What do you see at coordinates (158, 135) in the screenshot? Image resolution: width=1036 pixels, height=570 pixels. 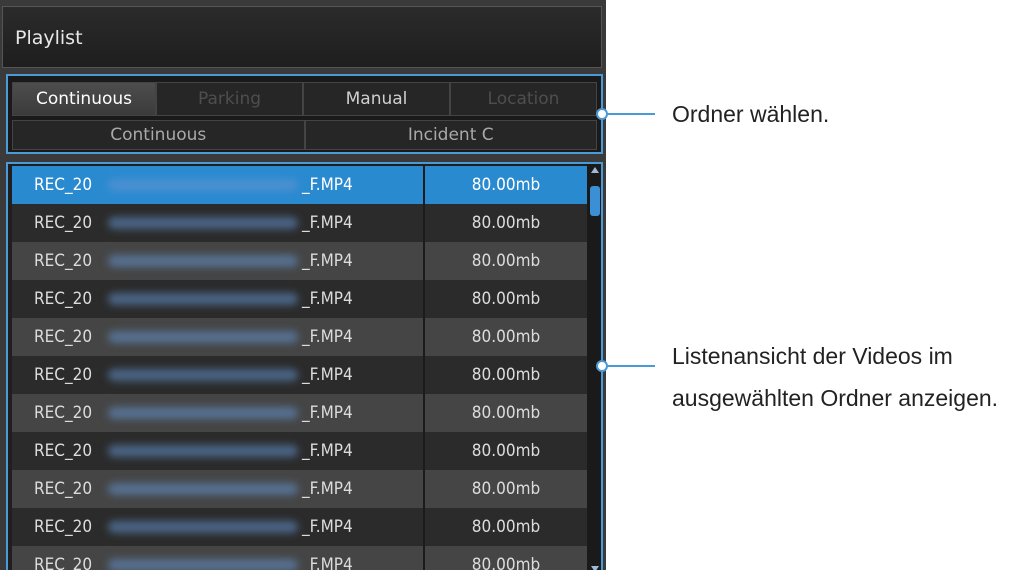 I see `subtab-continuous: Continuous` at bounding box center [158, 135].